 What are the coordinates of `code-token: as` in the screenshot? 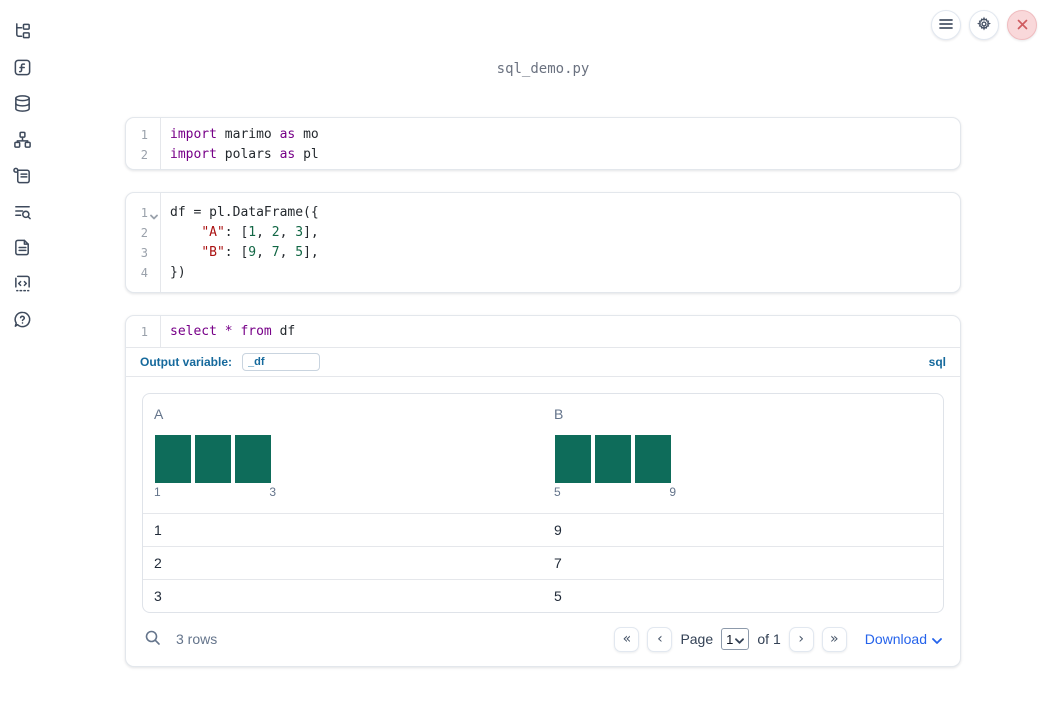 It's located at (287, 134).